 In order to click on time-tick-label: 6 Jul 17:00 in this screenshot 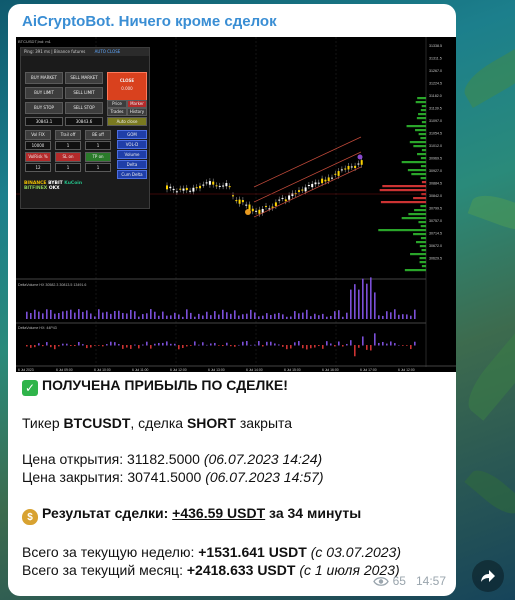, I will do `click(368, 370)`.